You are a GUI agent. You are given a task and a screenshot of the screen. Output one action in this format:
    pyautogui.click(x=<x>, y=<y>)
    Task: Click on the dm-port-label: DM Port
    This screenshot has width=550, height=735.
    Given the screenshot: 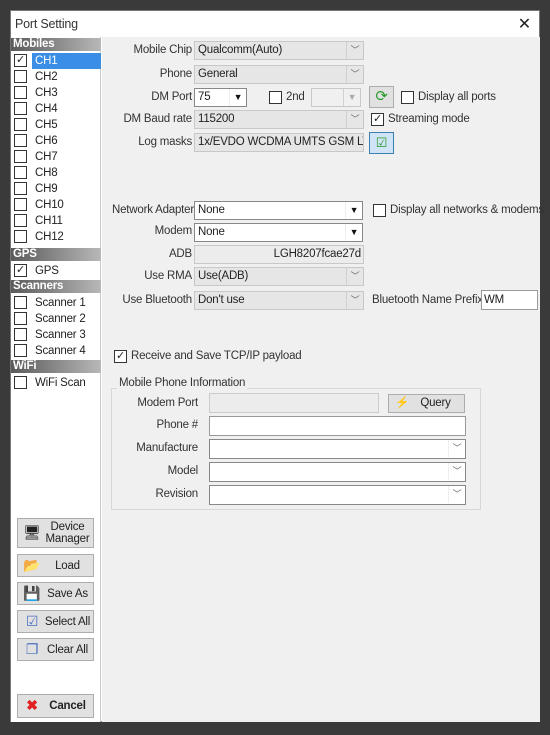 What is the action you would take?
    pyautogui.click(x=171, y=97)
    